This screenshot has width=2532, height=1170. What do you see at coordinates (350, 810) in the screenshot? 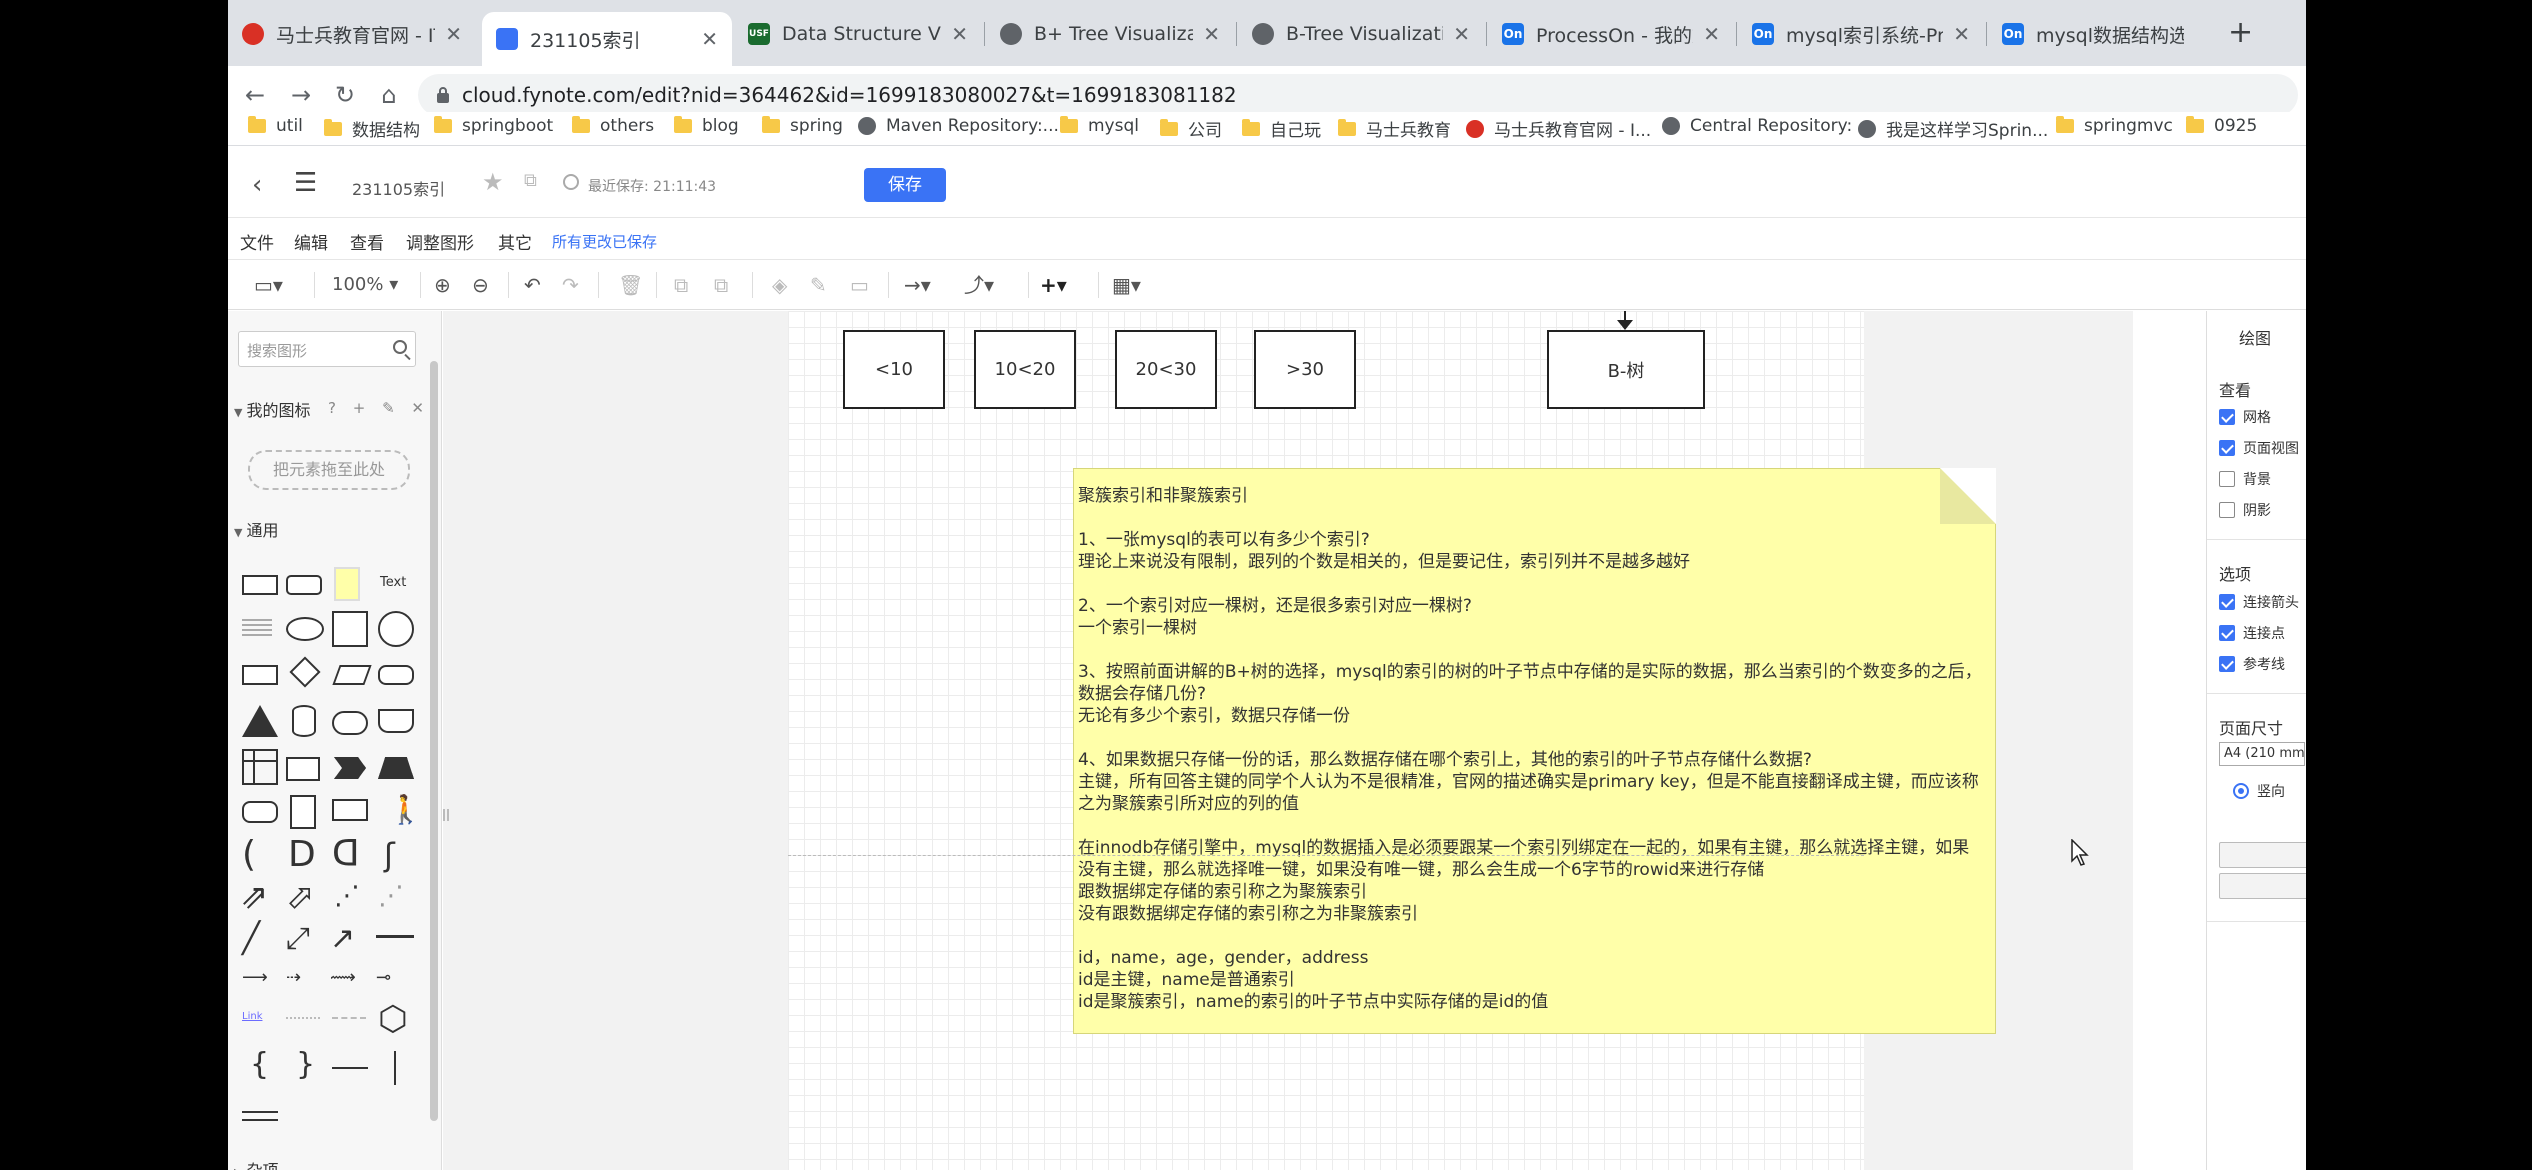
I see `shape-callout` at bounding box center [350, 810].